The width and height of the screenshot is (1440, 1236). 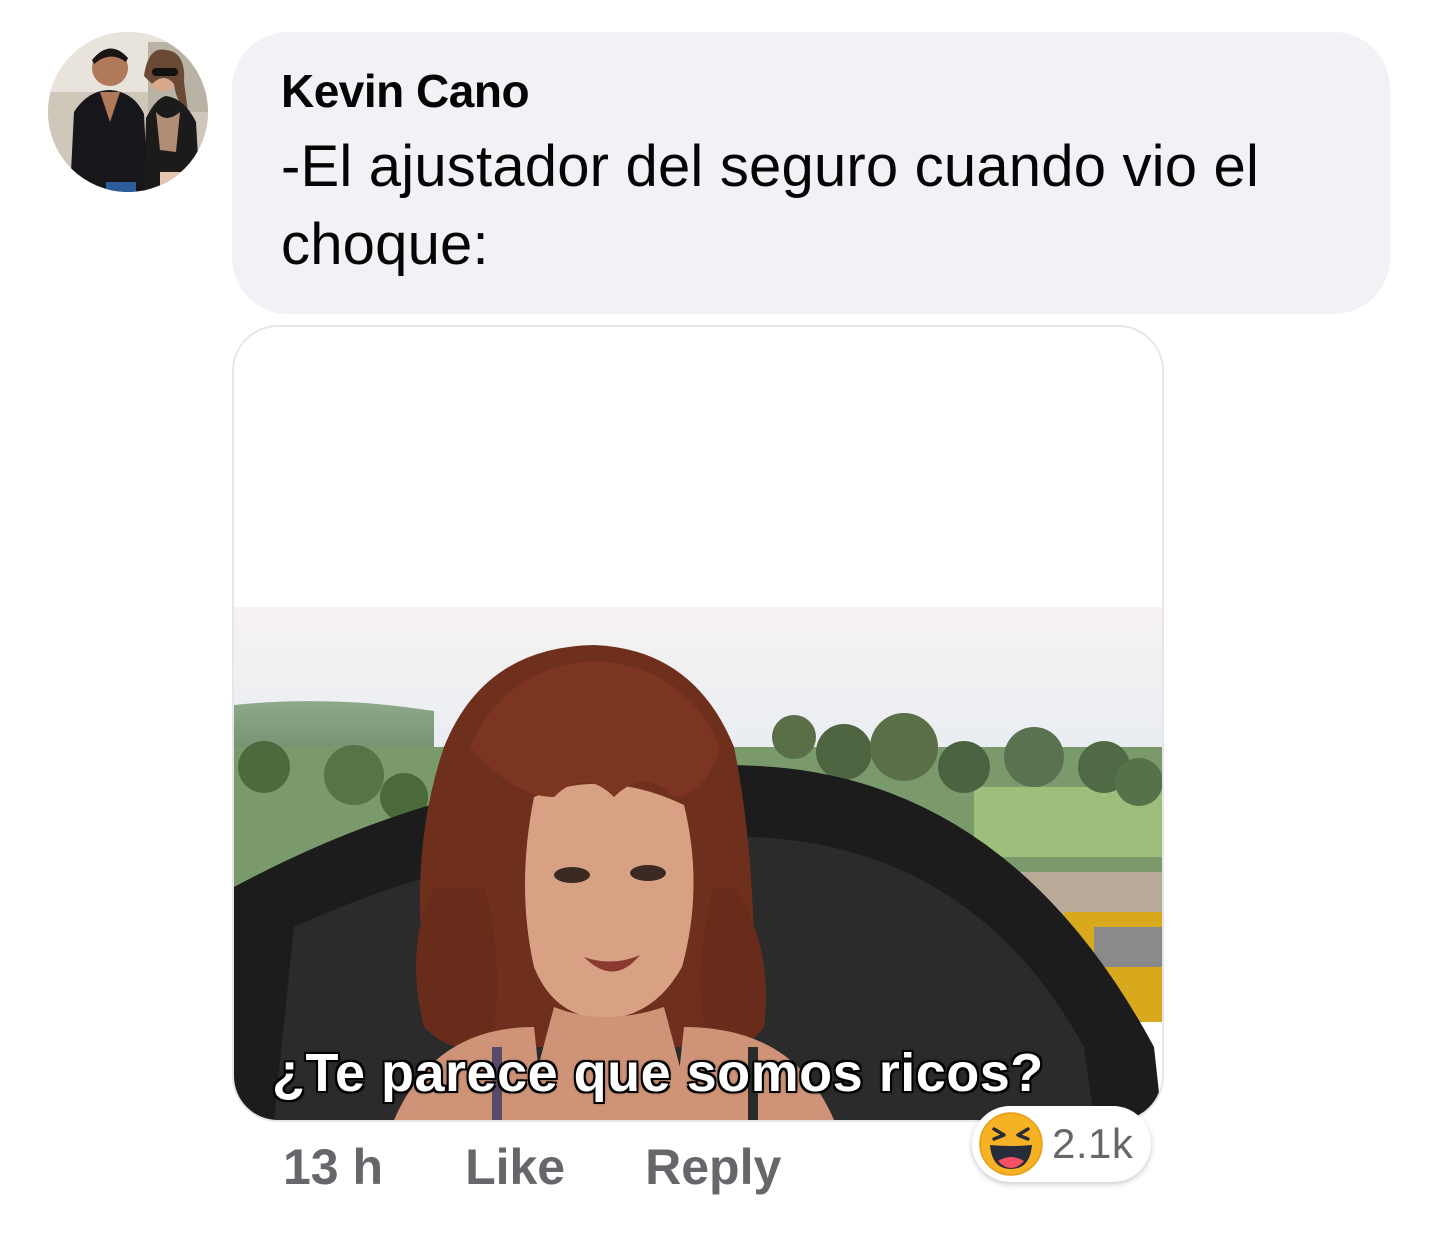 What do you see at coordinates (1093, 1143) in the screenshot?
I see `reaction-count: 2.1k` at bounding box center [1093, 1143].